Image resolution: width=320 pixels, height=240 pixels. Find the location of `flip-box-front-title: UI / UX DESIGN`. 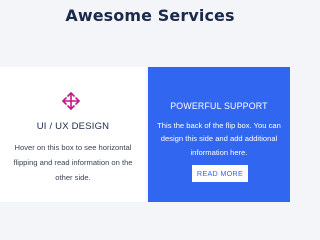

flip-box-front-title: UI / UX DESIGN is located at coordinates (73, 126).